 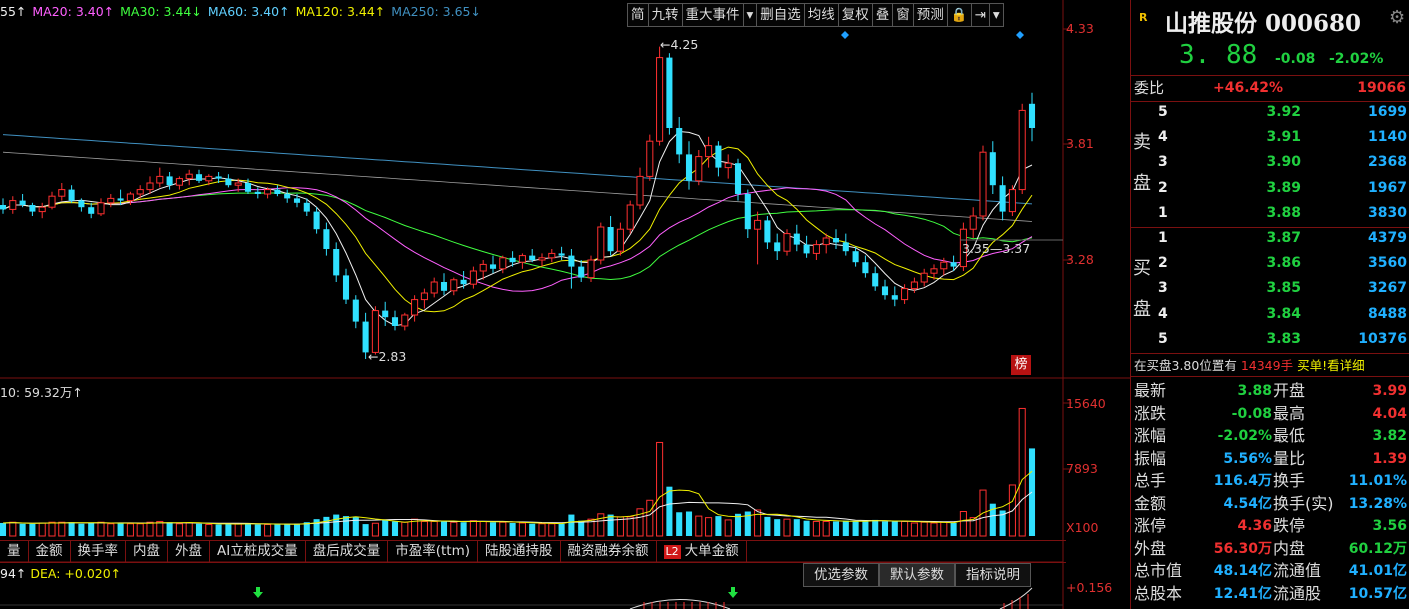 What do you see at coordinates (1149, 88) in the screenshot?
I see `weibi-label: 委比` at bounding box center [1149, 88].